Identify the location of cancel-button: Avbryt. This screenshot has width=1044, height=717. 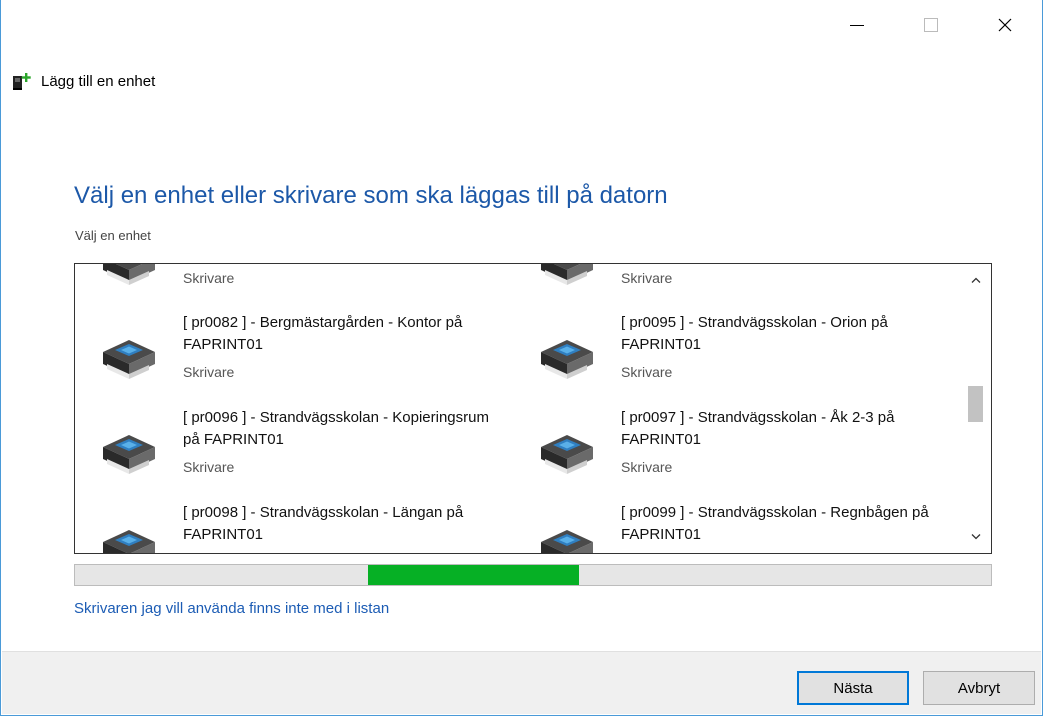
(979, 688).